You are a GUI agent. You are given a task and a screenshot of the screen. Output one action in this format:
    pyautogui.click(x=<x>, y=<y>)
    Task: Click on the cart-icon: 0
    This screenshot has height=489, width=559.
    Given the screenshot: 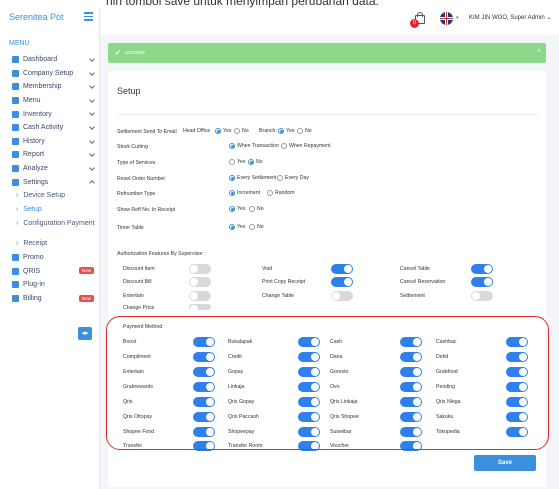 What is the action you would take?
    pyautogui.click(x=418, y=19)
    